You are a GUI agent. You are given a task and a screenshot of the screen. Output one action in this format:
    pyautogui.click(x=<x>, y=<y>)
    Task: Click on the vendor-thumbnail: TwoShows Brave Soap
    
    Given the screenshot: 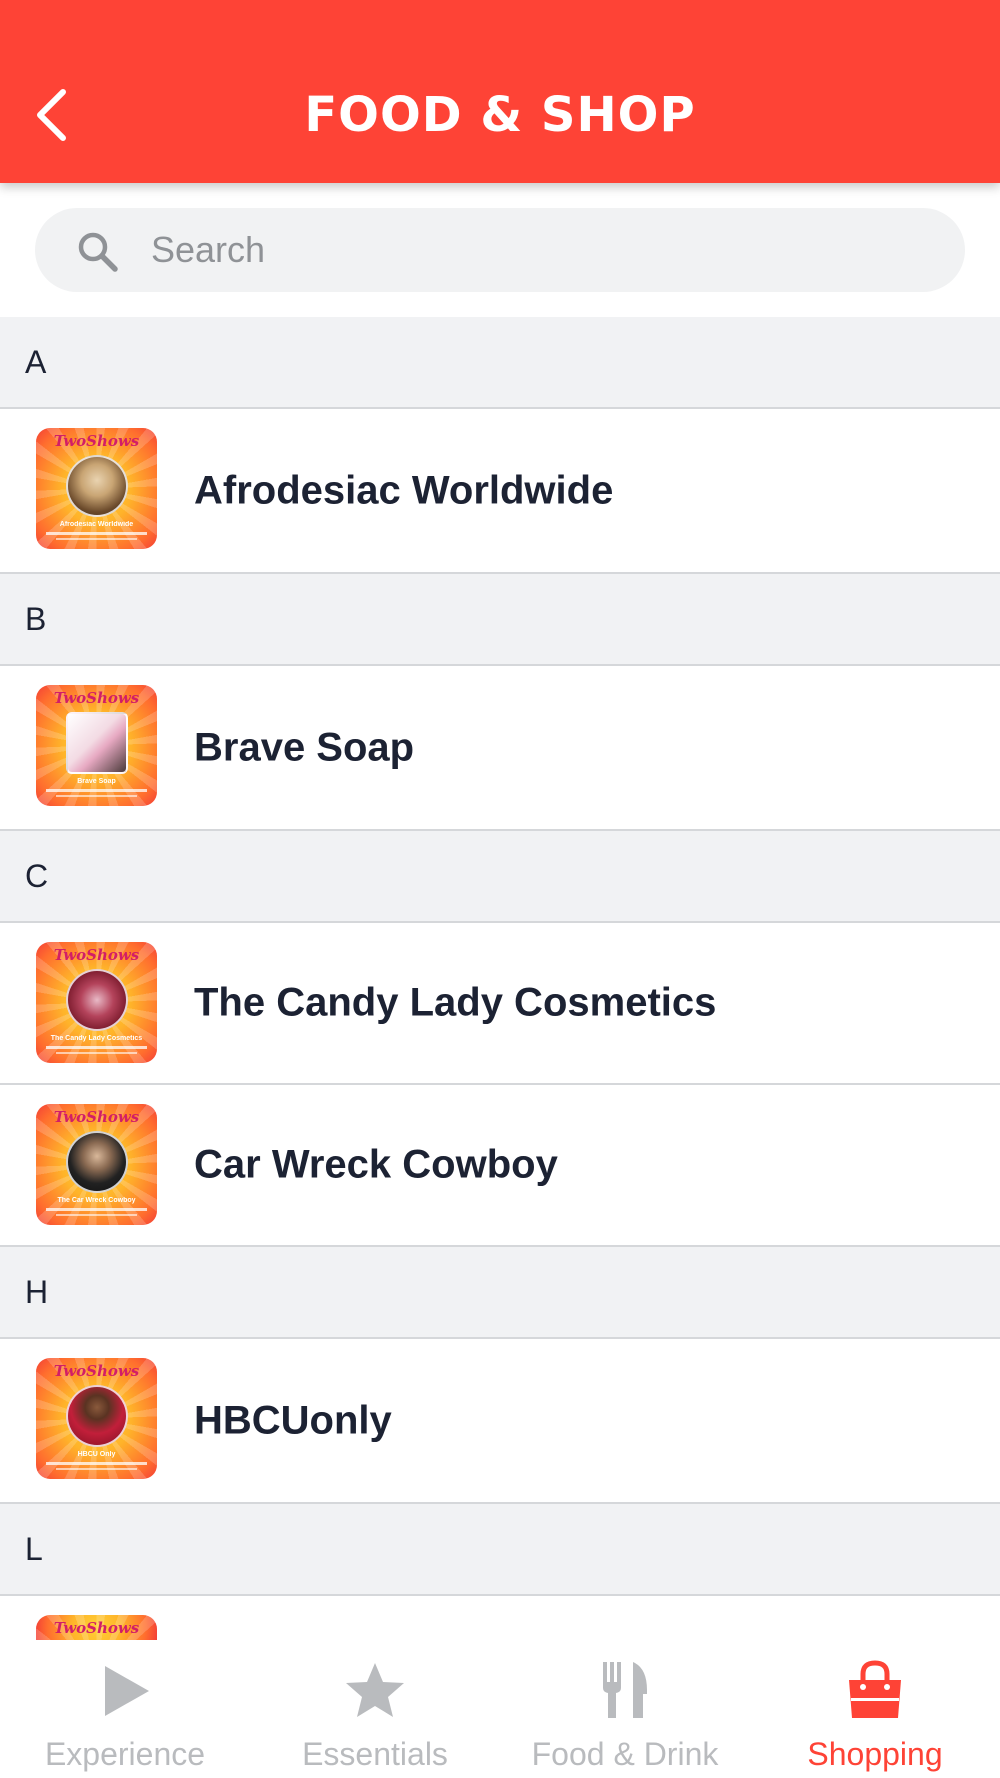 What is the action you would take?
    pyautogui.click(x=96, y=745)
    